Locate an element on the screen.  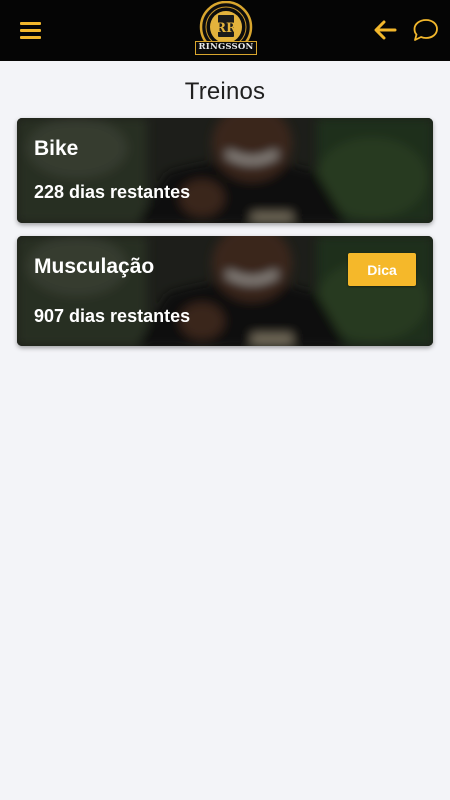
tip-button: Dica is located at coordinates (382, 269).